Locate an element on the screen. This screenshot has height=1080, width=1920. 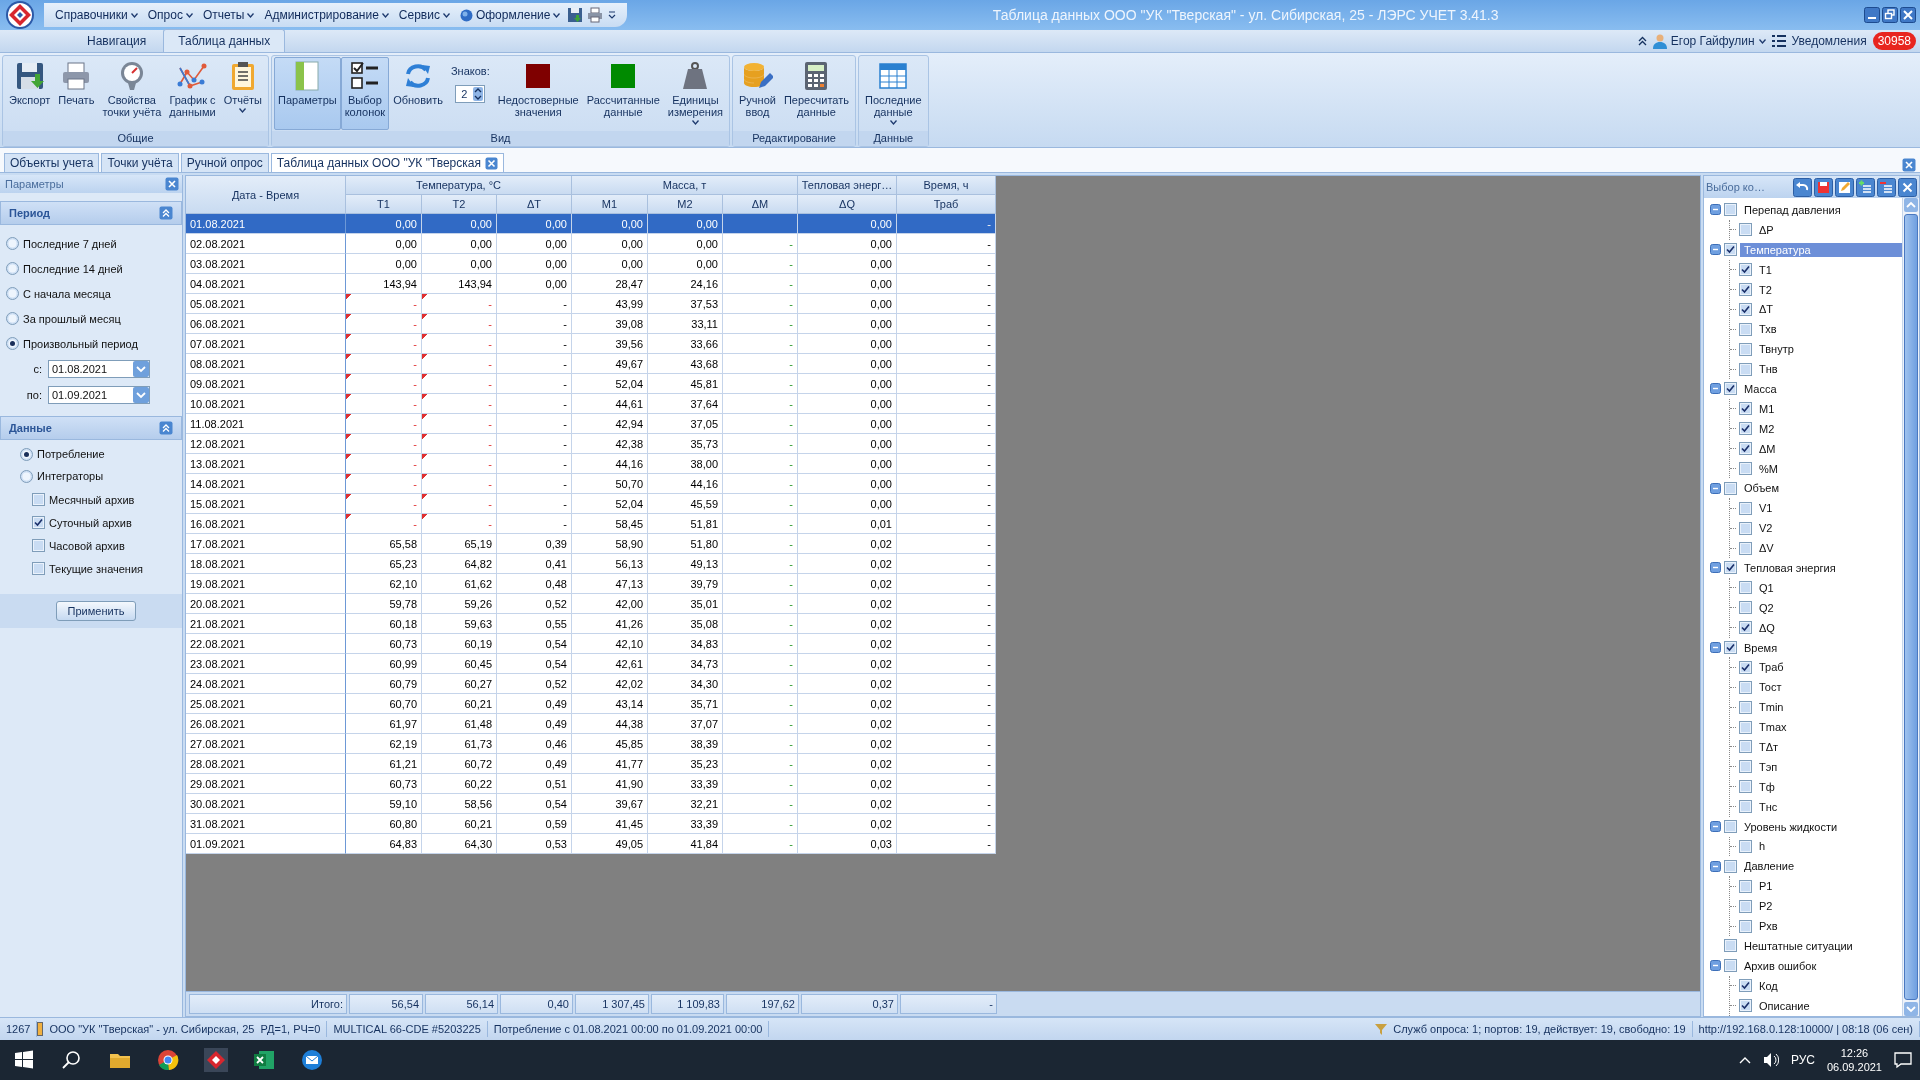
tree-item: Масса is located at coordinates (1760, 388).